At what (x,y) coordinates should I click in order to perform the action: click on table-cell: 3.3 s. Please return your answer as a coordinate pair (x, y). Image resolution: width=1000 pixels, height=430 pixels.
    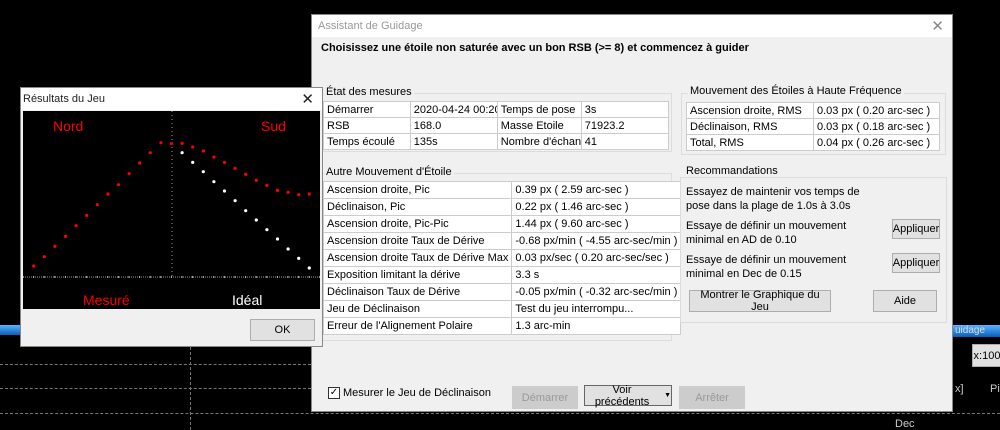
    Looking at the image, I should click on (596, 275).